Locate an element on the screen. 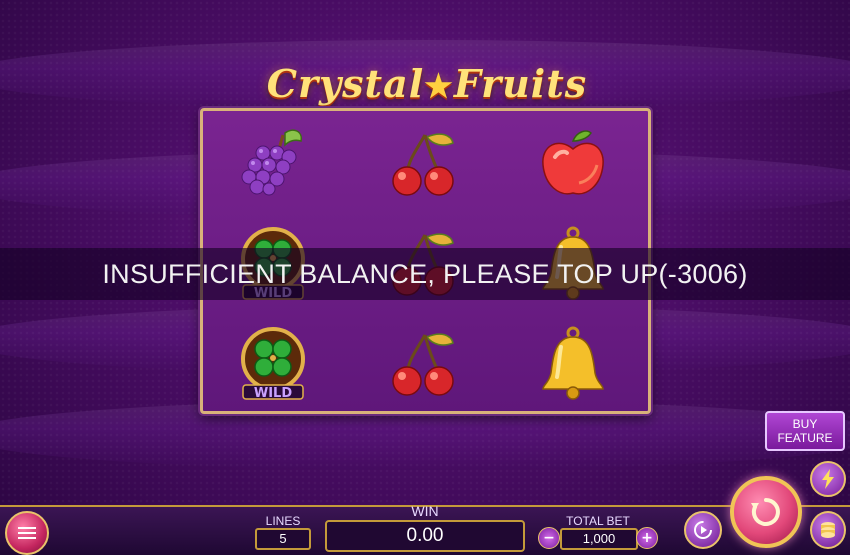 Image resolution: width=850 pixels, height=555 pixels. total-bet-value: 1,000 is located at coordinates (599, 539).